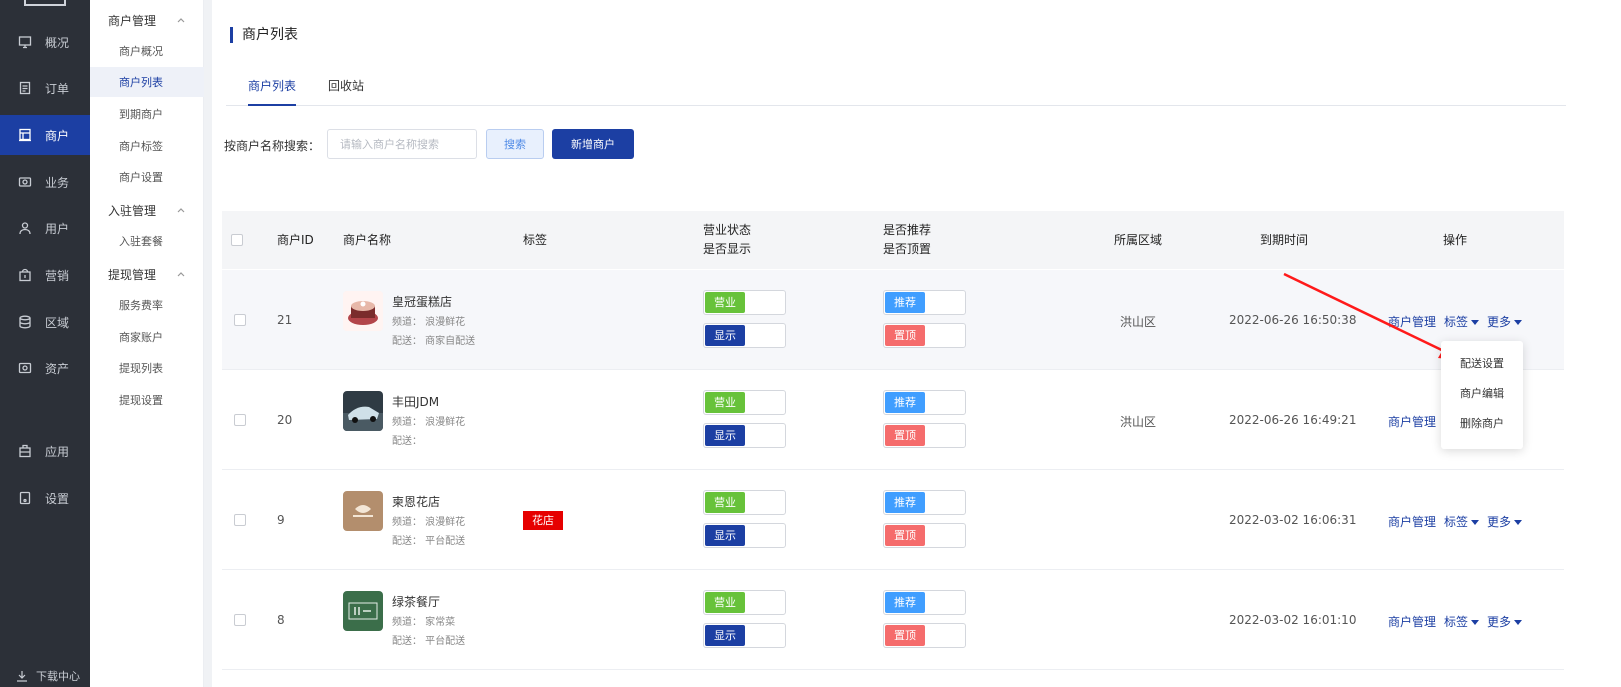  What do you see at coordinates (434, 341) in the screenshot?
I see `merchant-delivery: 配送： 商家自配送` at bounding box center [434, 341].